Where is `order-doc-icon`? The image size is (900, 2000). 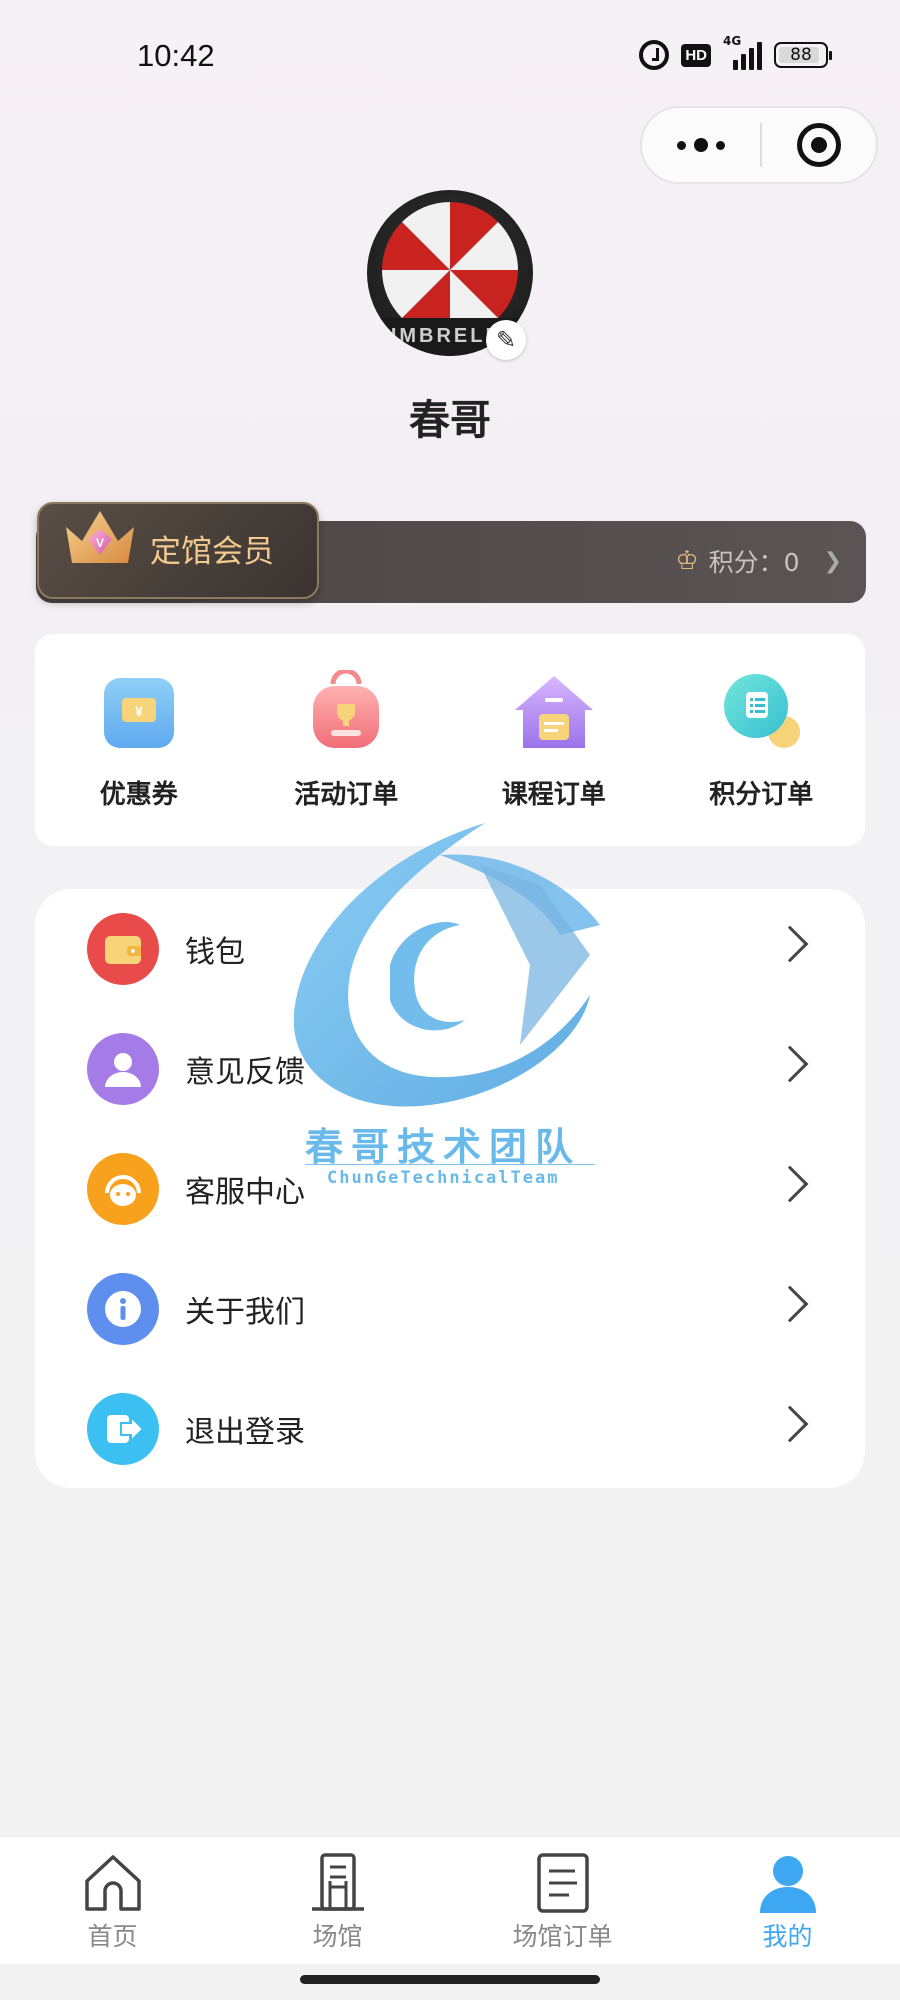 order-doc-icon is located at coordinates (562, 1883).